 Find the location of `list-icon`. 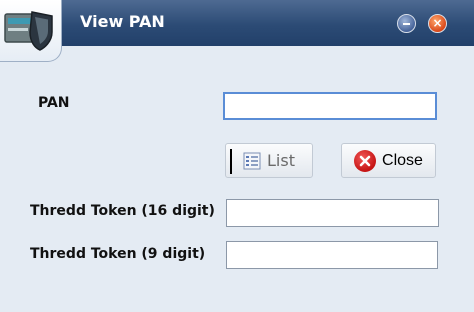

list-icon is located at coordinates (252, 160).